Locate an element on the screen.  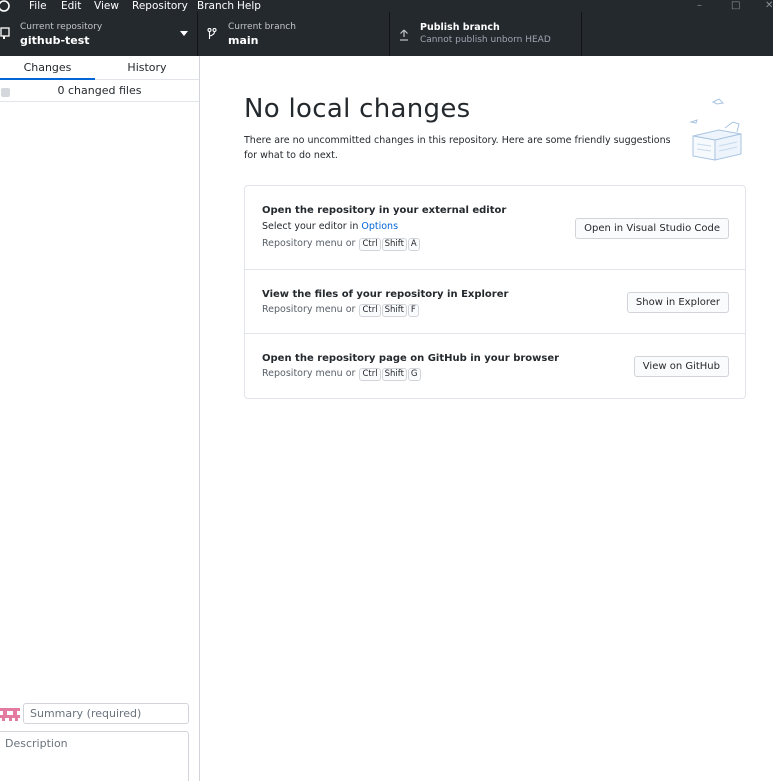
close-icon: ✕ is located at coordinates (769, 5).